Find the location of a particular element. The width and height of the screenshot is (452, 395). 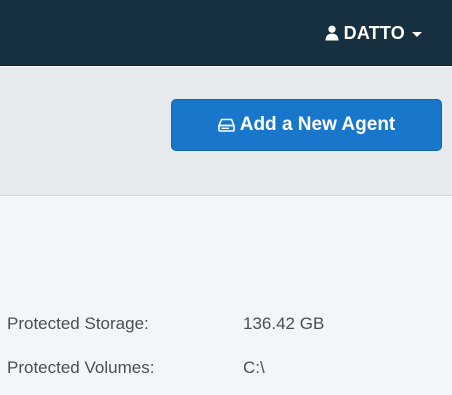

protected-storage-label: Protected Storage: is located at coordinates (78, 323).